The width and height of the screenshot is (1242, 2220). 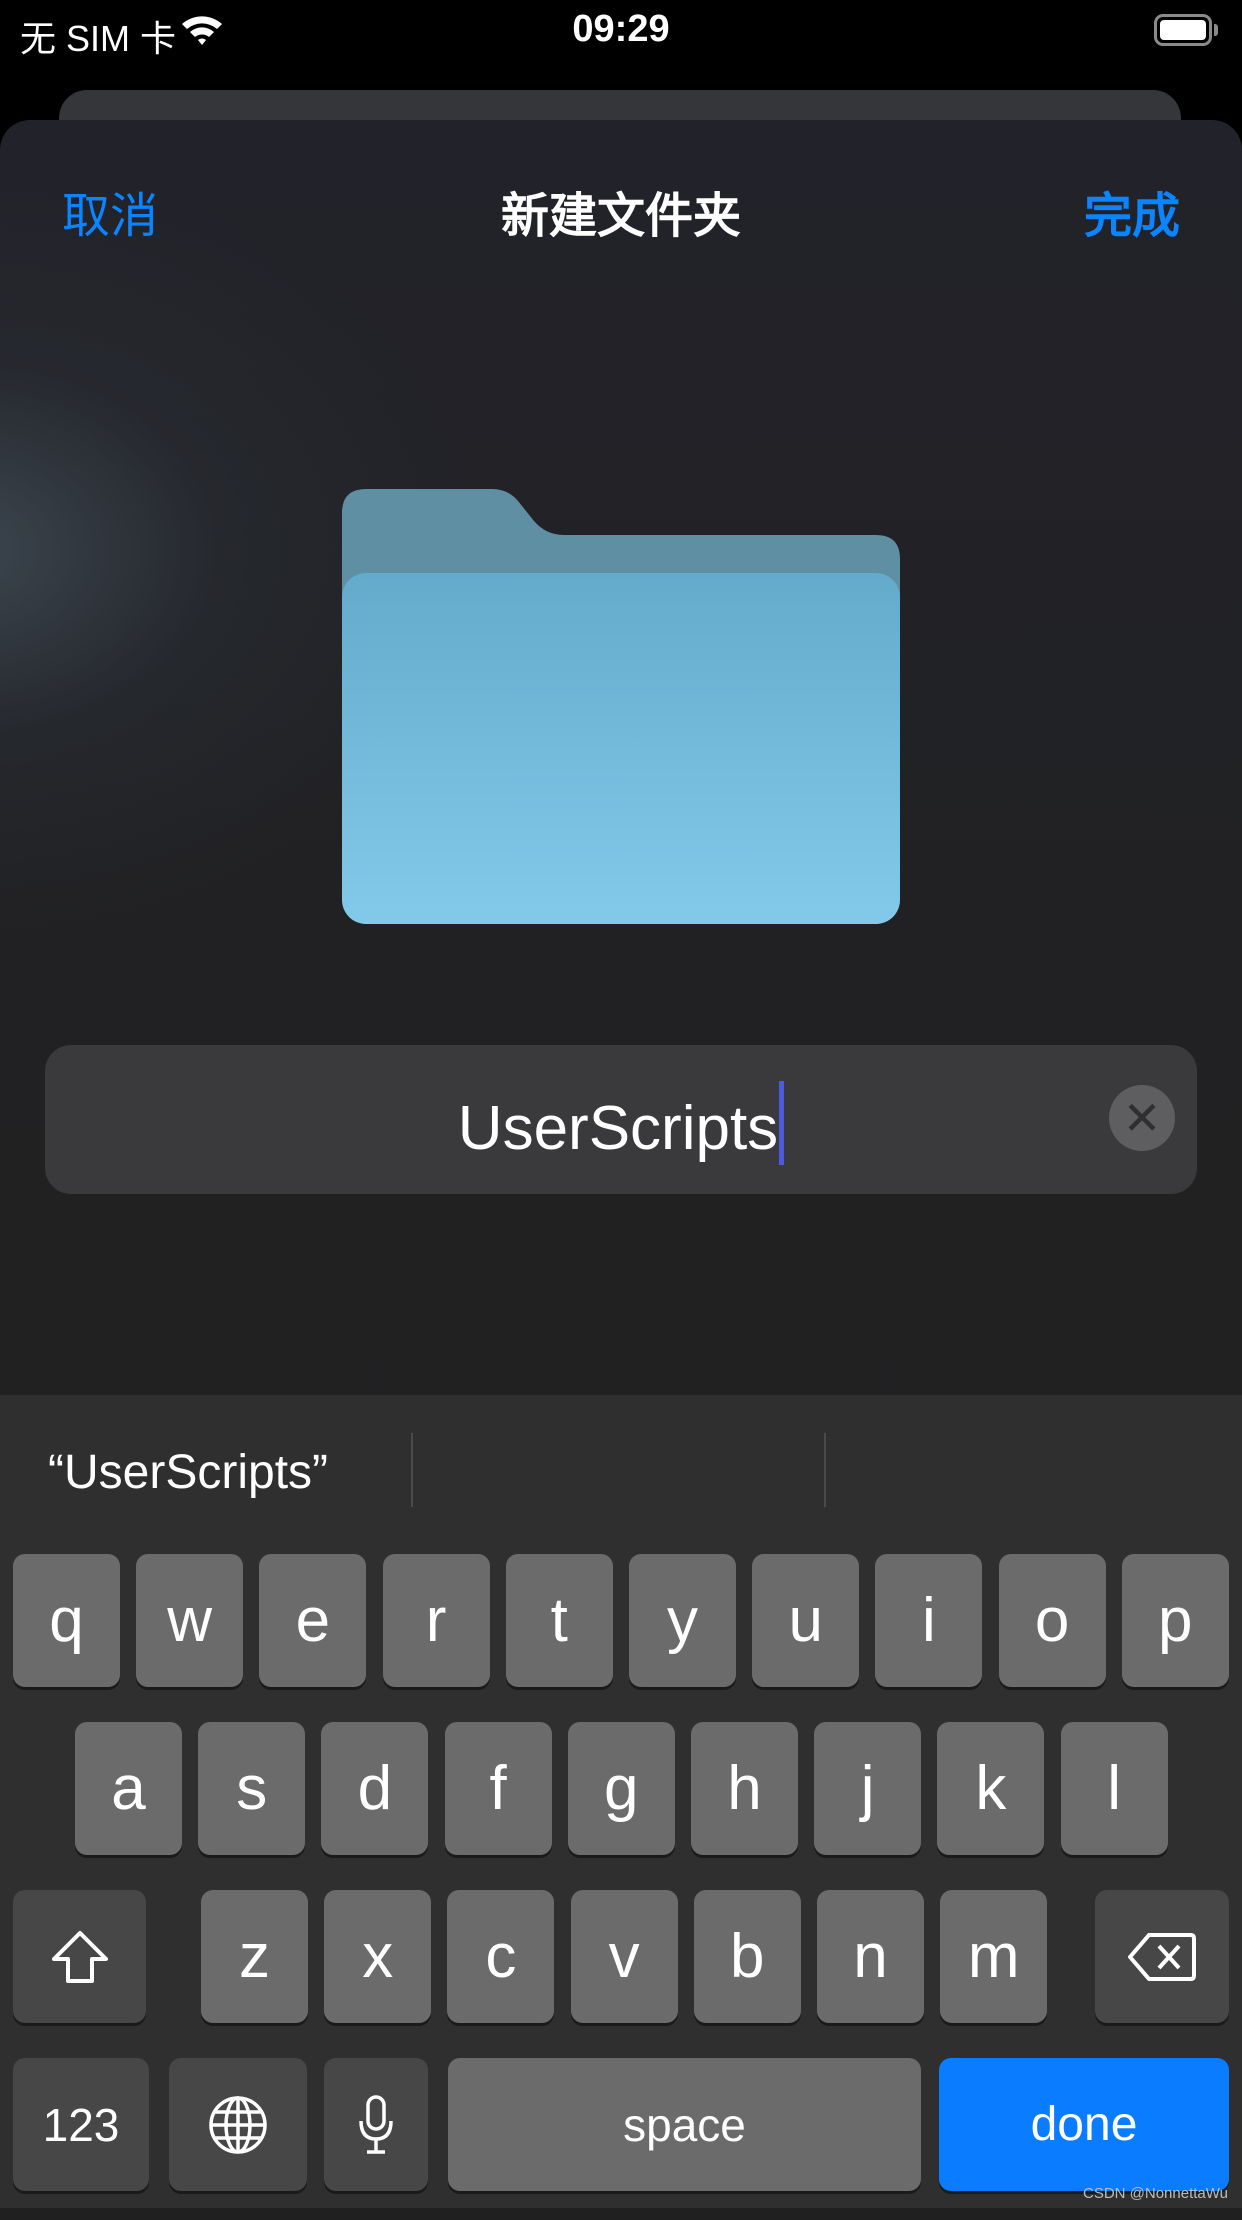 I want to click on globe-key, so click(x=238, y=2124).